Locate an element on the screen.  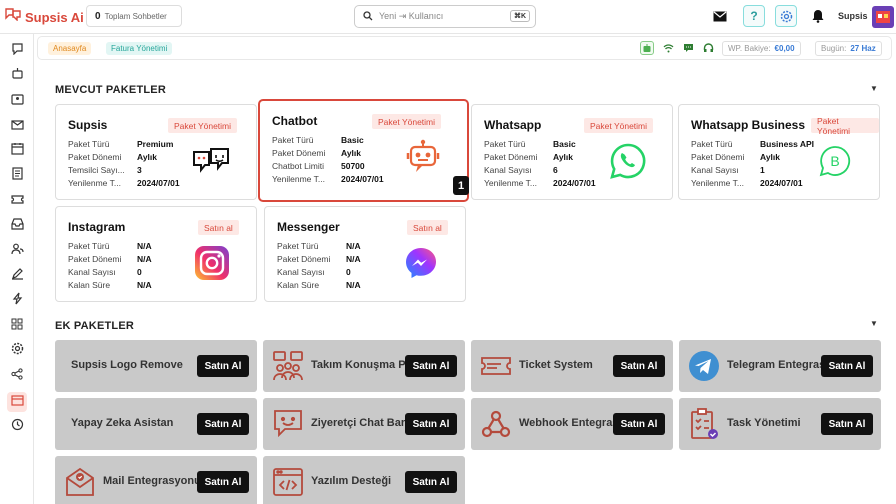
sidebar-item-chats is located at coordinates (17, 51).